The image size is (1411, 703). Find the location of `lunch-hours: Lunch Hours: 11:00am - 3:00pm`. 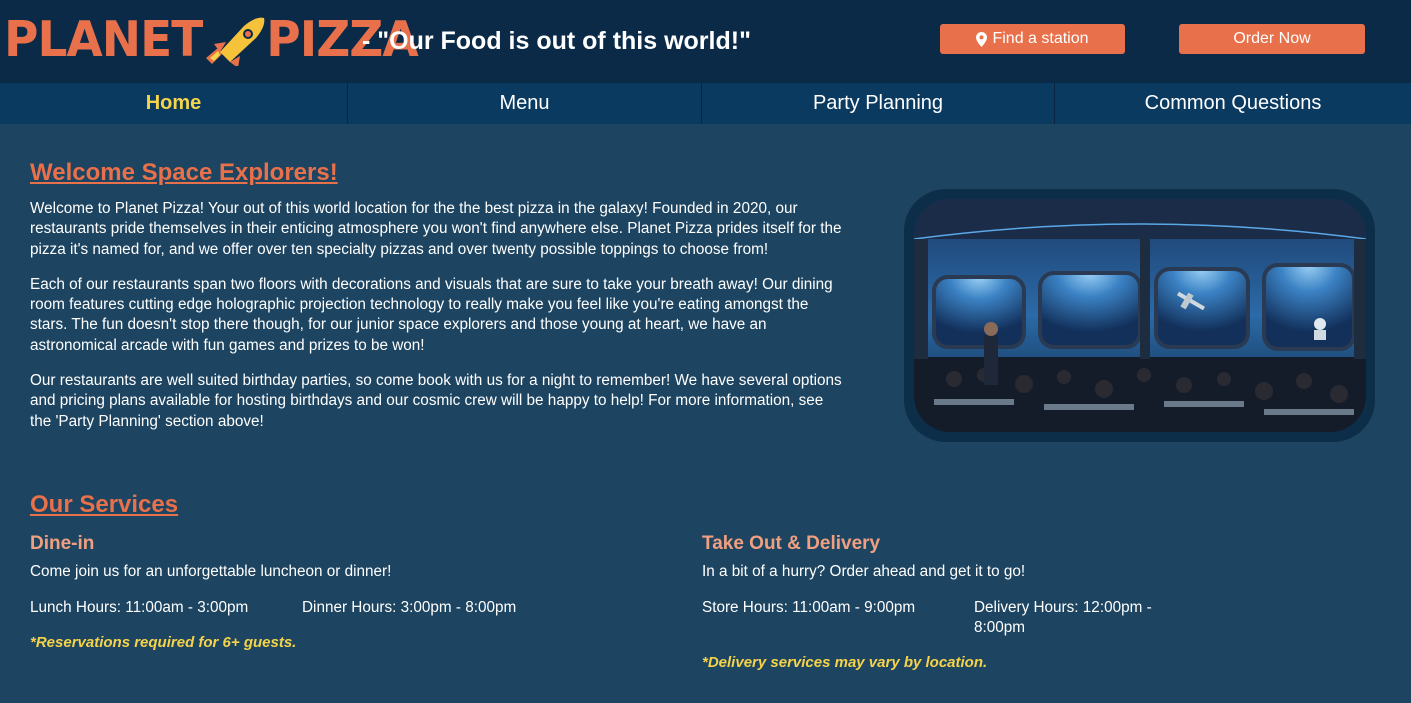

lunch-hours: Lunch Hours: 11:00am - 3:00pm is located at coordinates (139, 607).